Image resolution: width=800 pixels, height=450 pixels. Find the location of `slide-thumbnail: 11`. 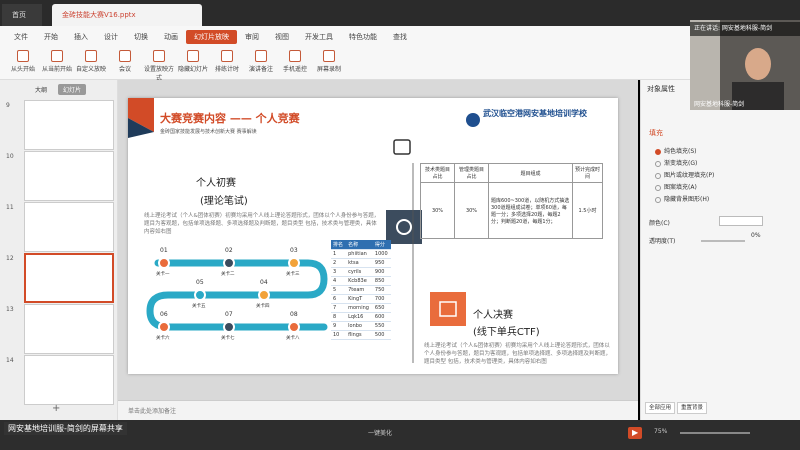

slide-thumbnail: 11 is located at coordinates (60, 228).